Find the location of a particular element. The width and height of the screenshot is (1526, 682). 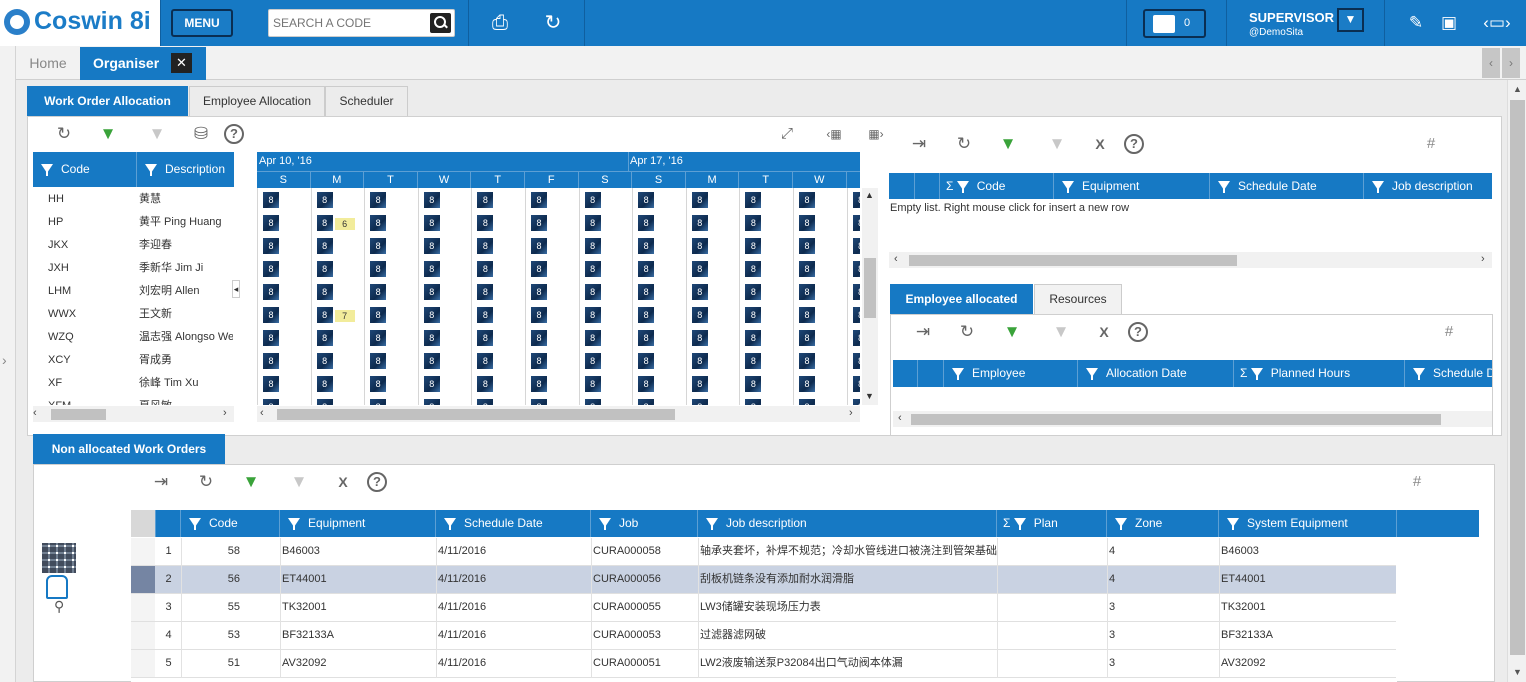

calendar-refresh-icon: ▣ is located at coordinates (1449, 23).